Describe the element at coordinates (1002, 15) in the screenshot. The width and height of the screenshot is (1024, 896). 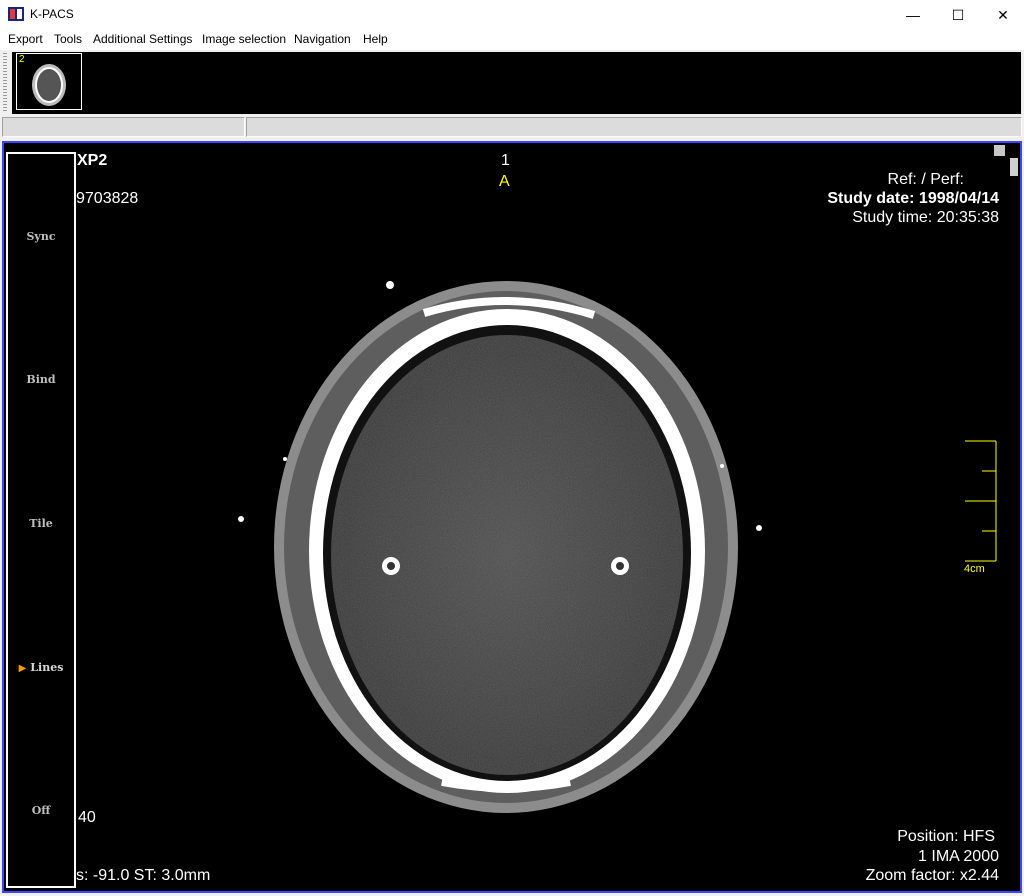
I see `close-button: ✕` at that location.